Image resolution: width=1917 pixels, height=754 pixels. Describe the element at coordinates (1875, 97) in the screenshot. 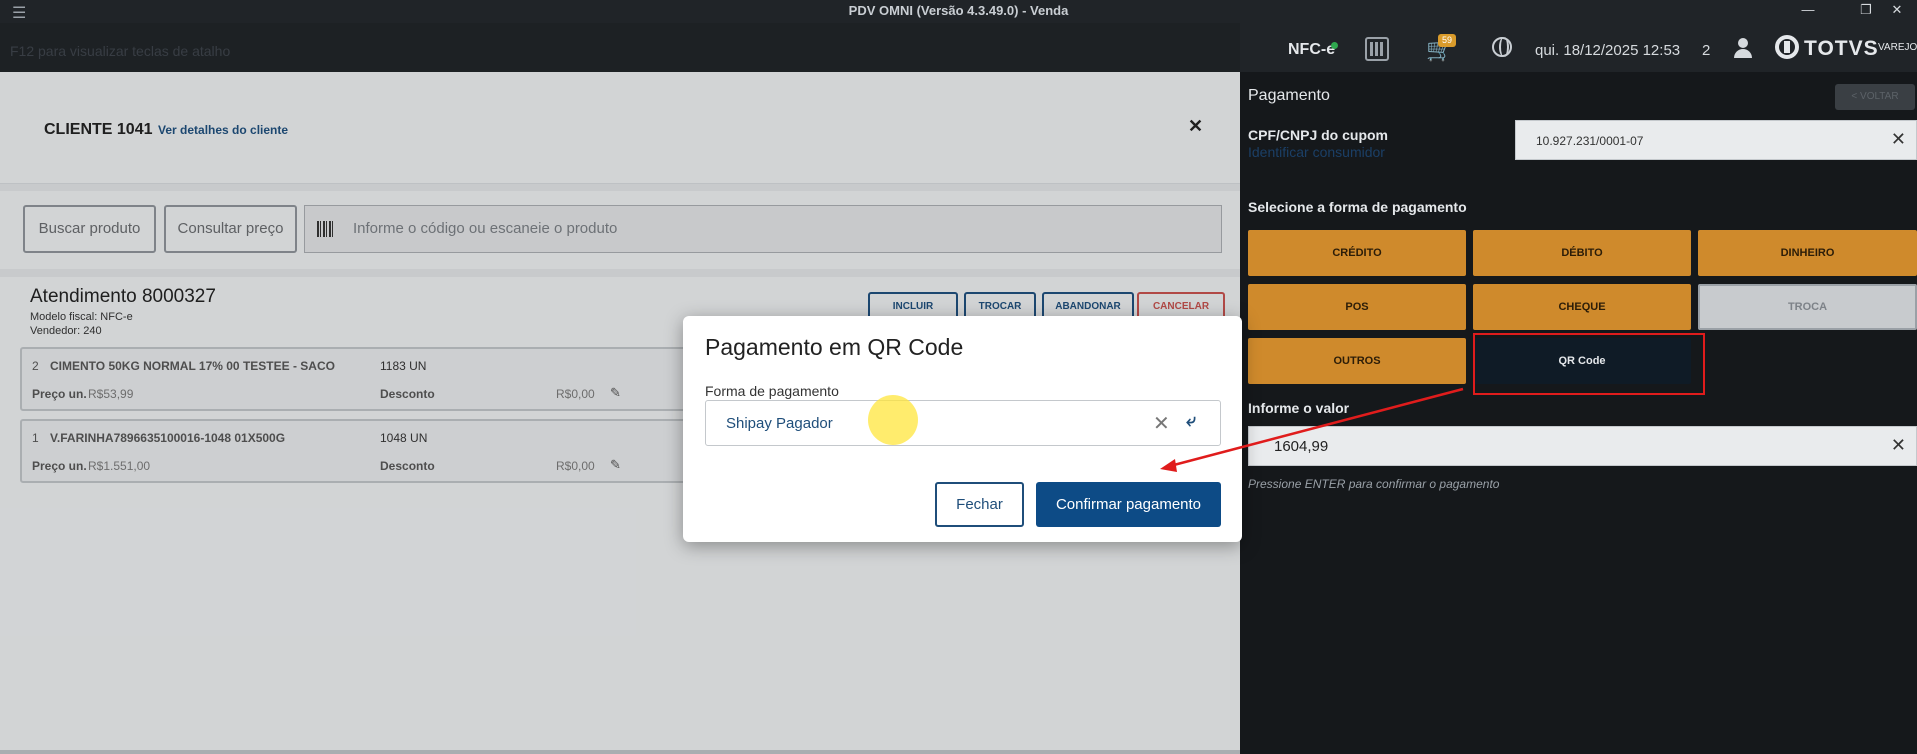

I see `back-button: < VOLTAR` at that location.